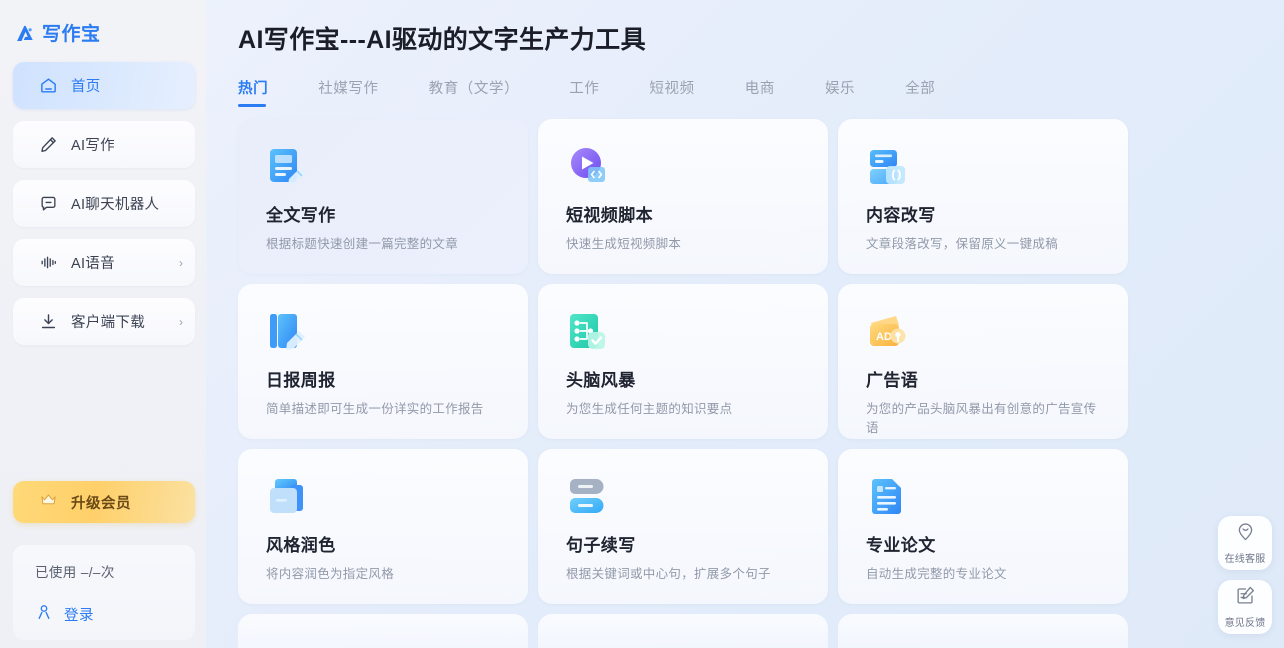 The image size is (1284, 648). I want to click on tool-card-title: 日报周报, so click(301, 380).